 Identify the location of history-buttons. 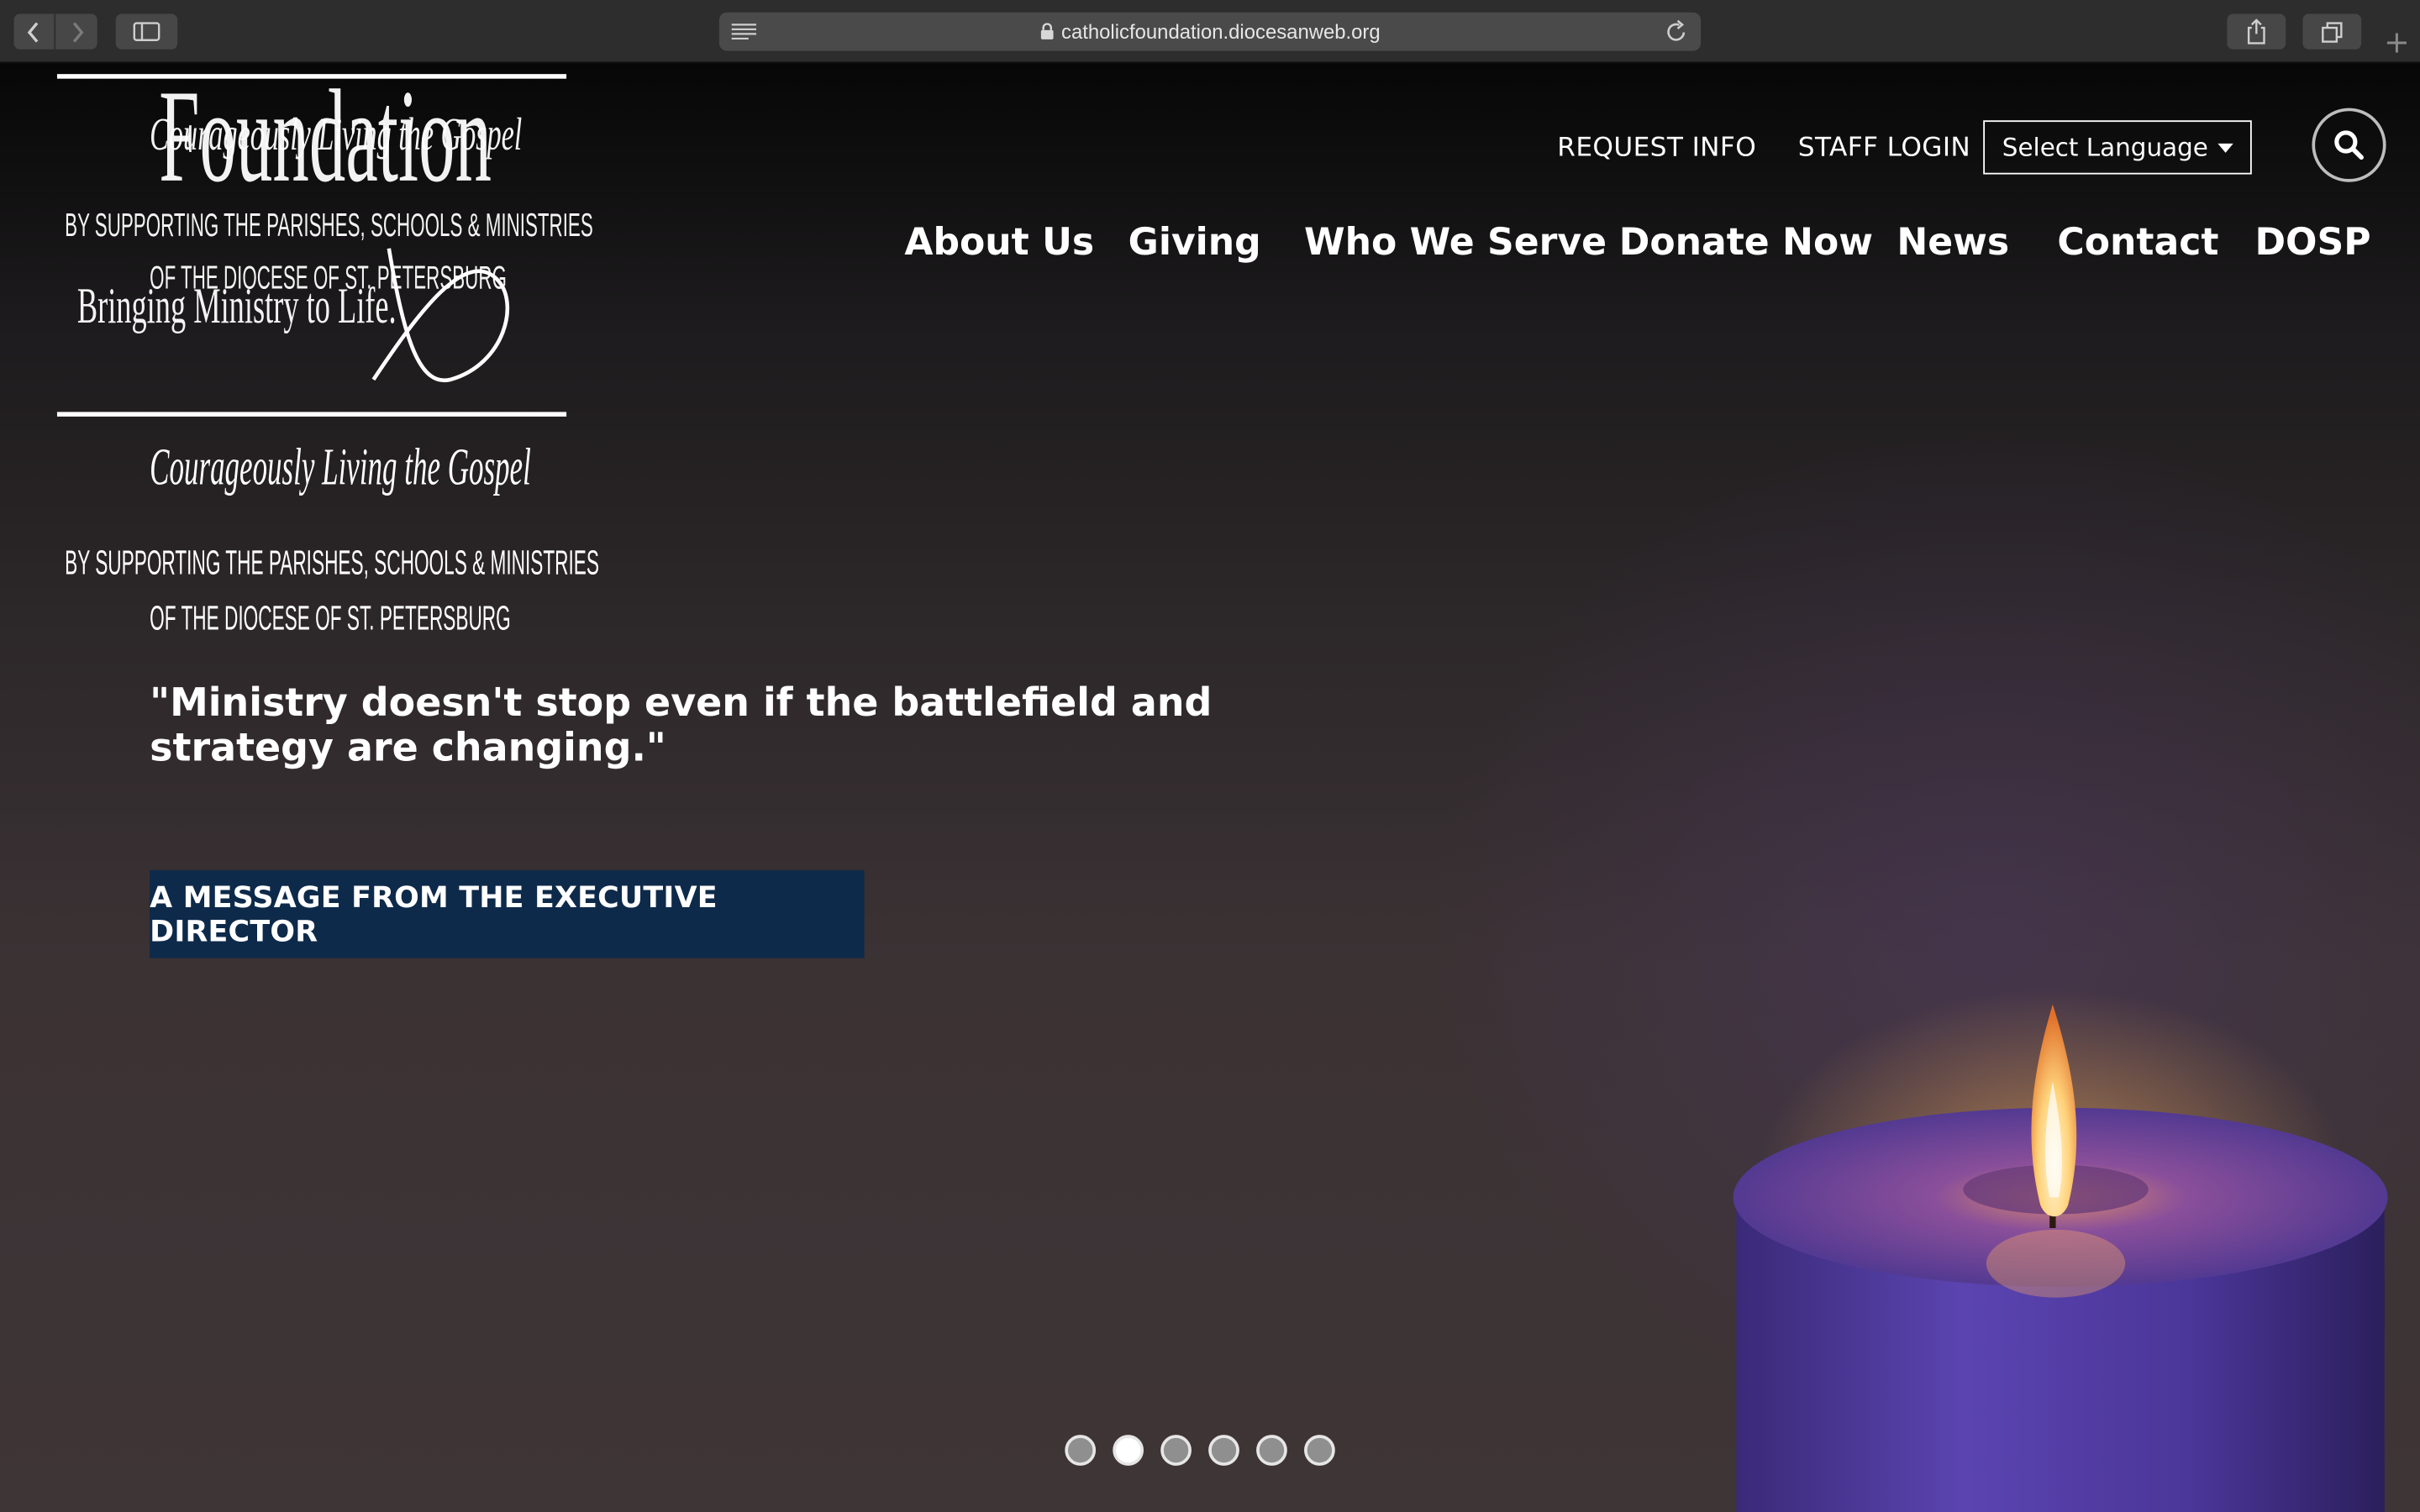
(56, 31).